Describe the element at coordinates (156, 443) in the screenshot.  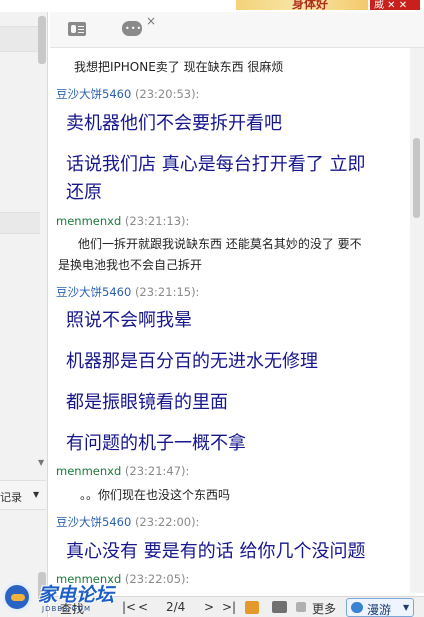
I see `message-text: 有问题的机子一概不拿` at that location.